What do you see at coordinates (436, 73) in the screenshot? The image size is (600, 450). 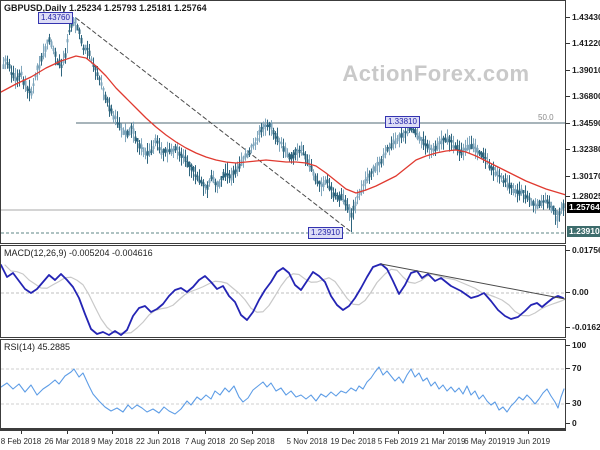 I see `watermark: ActionForex.com` at bounding box center [436, 73].